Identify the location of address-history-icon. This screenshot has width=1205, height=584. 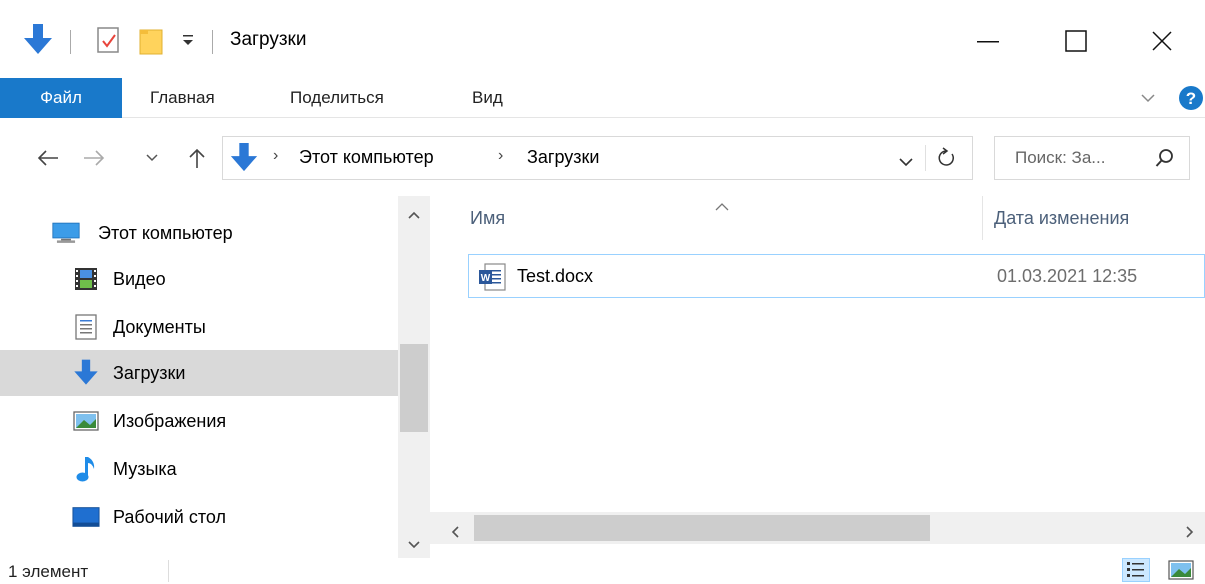
(906, 162).